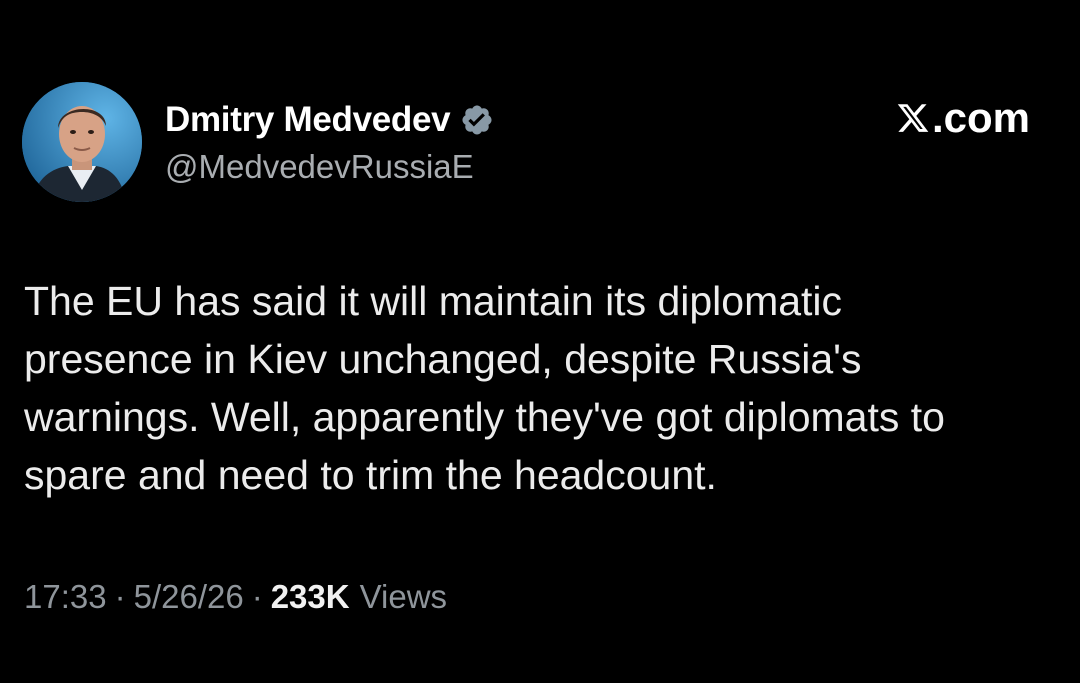 The width and height of the screenshot is (1080, 683). Describe the element at coordinates (65, 597) in the screenshot. I see `tweet-time: 17:33` at that location.